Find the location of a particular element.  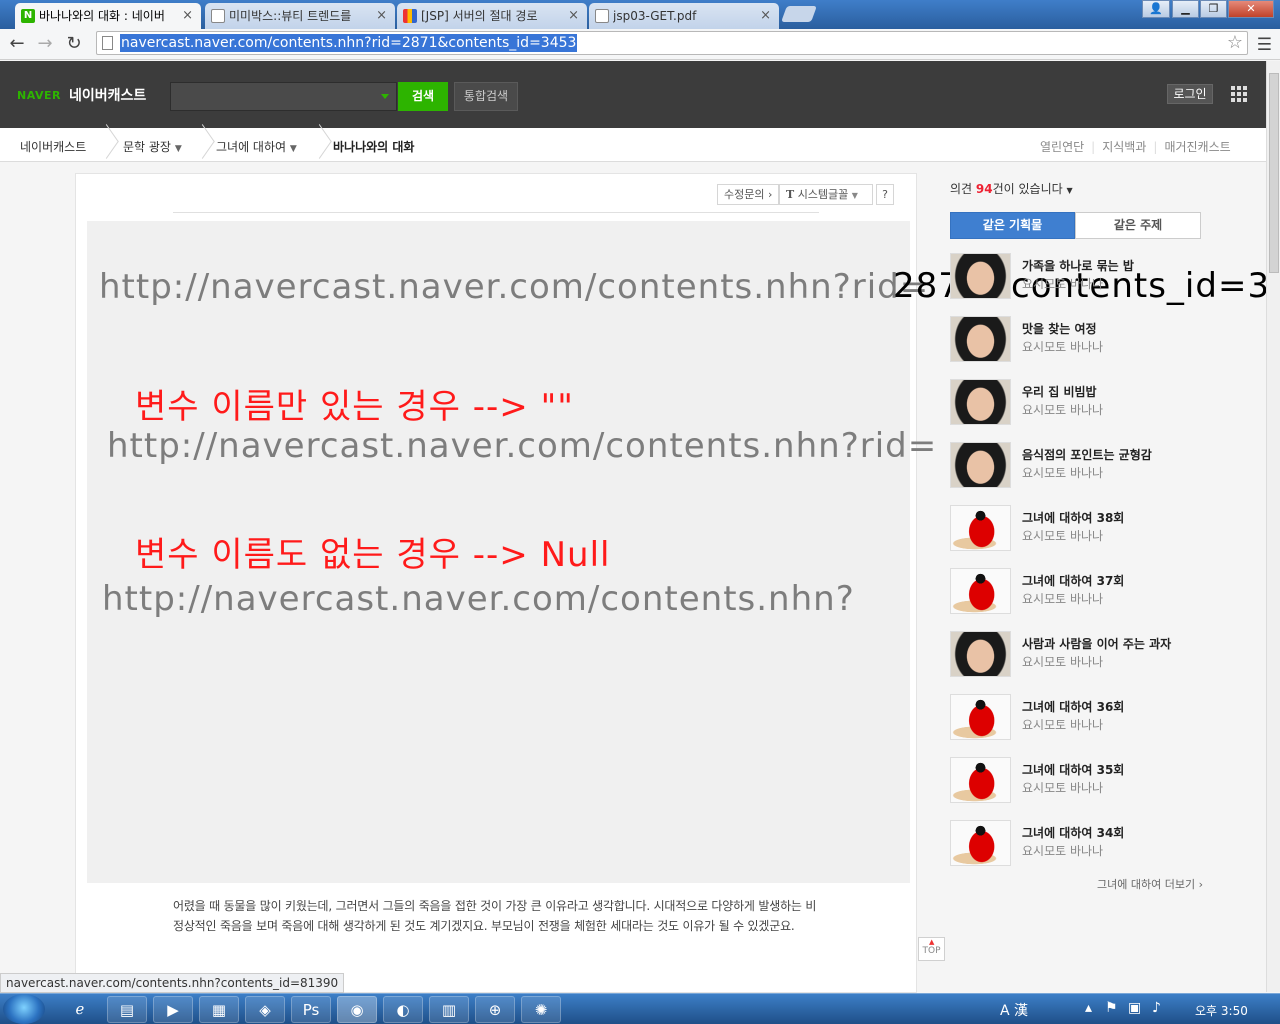

language-bar: A 漢 is located at coordinates (1014, 1010).